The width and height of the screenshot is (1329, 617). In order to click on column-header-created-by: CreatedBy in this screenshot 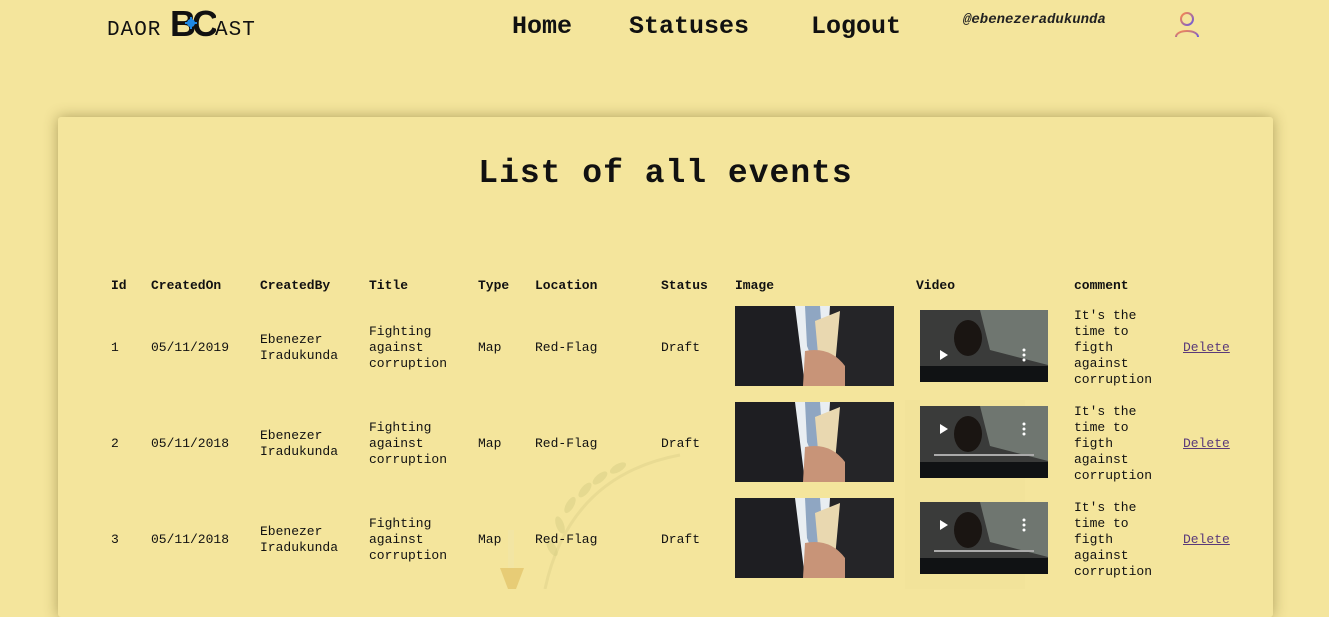, I will do `click(295, 285)`.